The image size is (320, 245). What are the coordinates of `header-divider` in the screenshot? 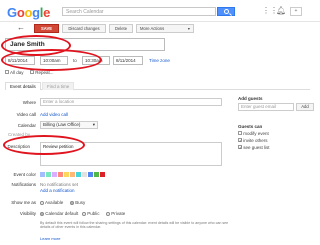 It's located at (160, 21).